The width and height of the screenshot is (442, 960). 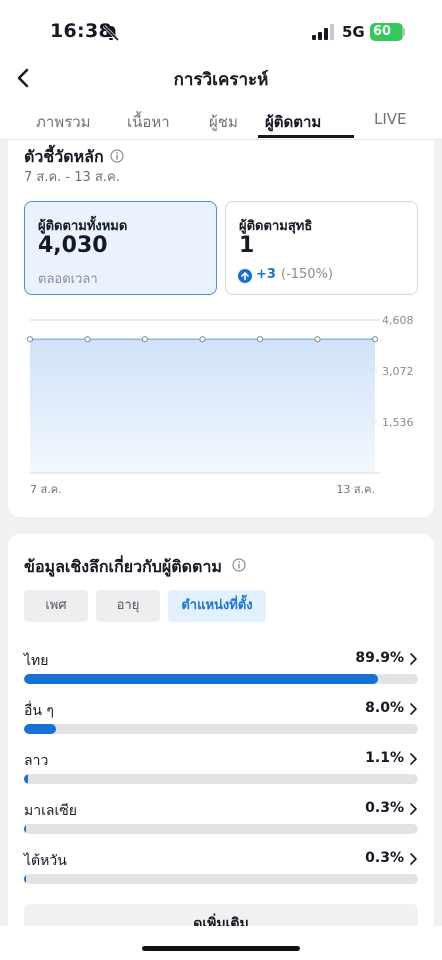 I want to click on metric-value: 4,030, so click(x=73, y=245).